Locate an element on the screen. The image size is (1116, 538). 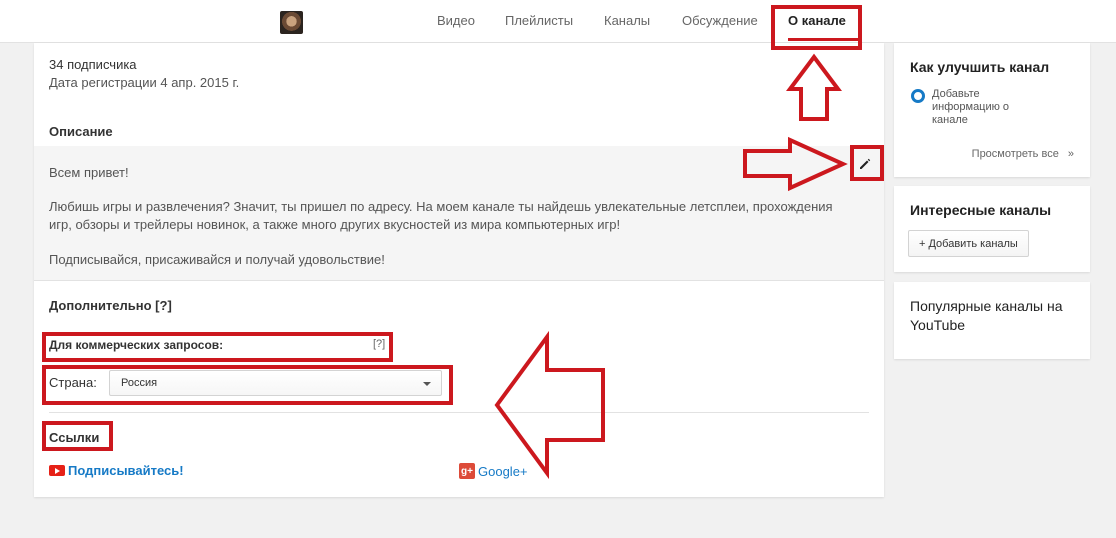
improve-tip: Добавьте информацию о канале is located at coordinates (982, 107).